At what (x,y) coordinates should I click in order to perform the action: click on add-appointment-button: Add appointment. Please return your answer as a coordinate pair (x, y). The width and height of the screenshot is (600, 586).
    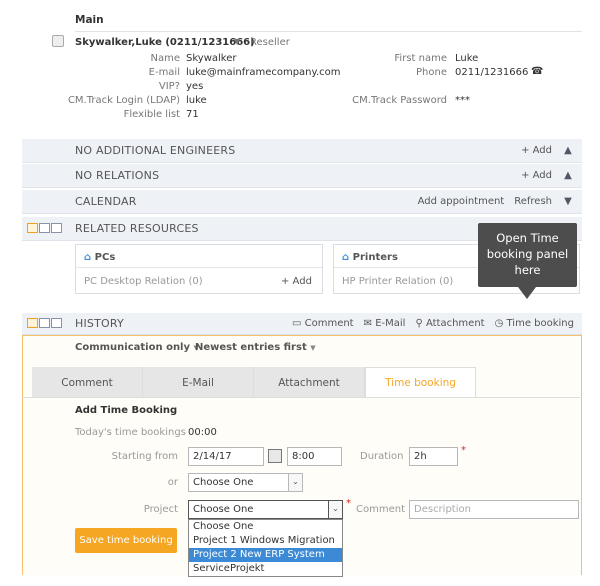
    Looking at the image, I should click on (461, 201).